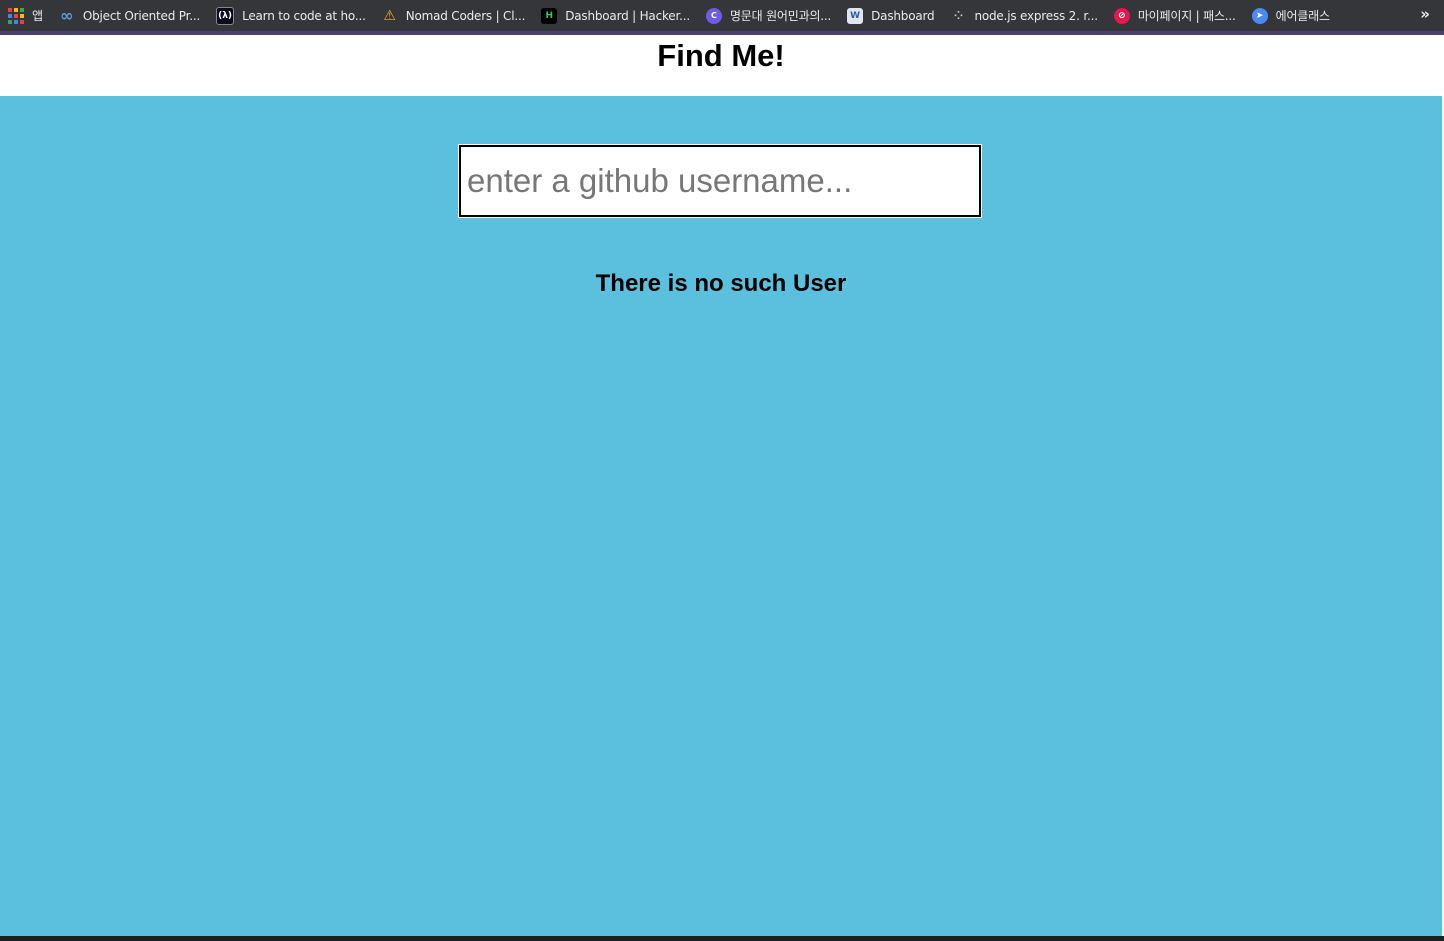 The image size is (1444, 941). What do you see at coordinates (1302, 16) in the screenshot?
I see `bookmark-label: 에어클래스` at bounding box center [1302, 16].